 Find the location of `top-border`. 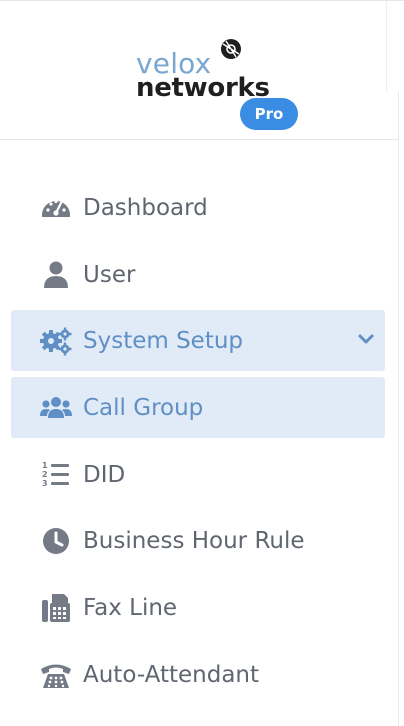

top-border is located at coordinates (202, 2).